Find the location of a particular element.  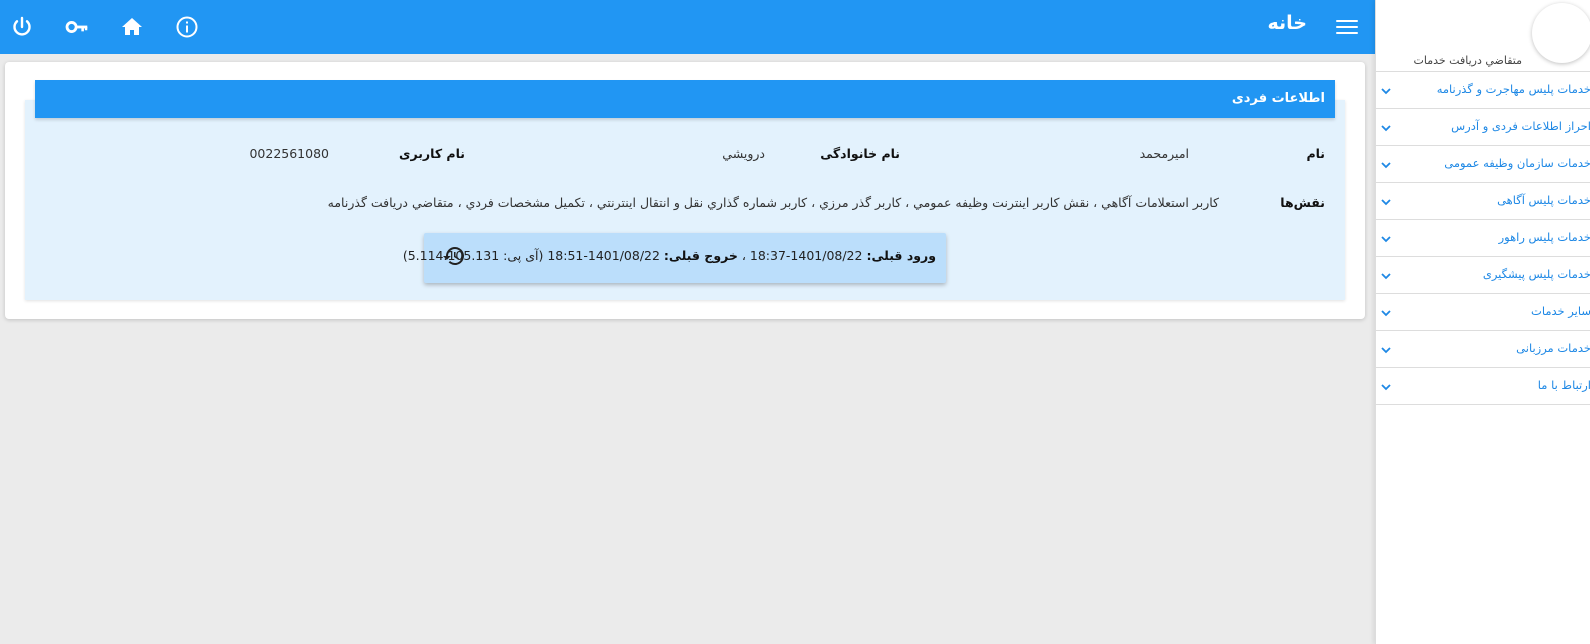

prev-login-value: 1401/08/22-18:37 ، is located at coordinates (802, 255).